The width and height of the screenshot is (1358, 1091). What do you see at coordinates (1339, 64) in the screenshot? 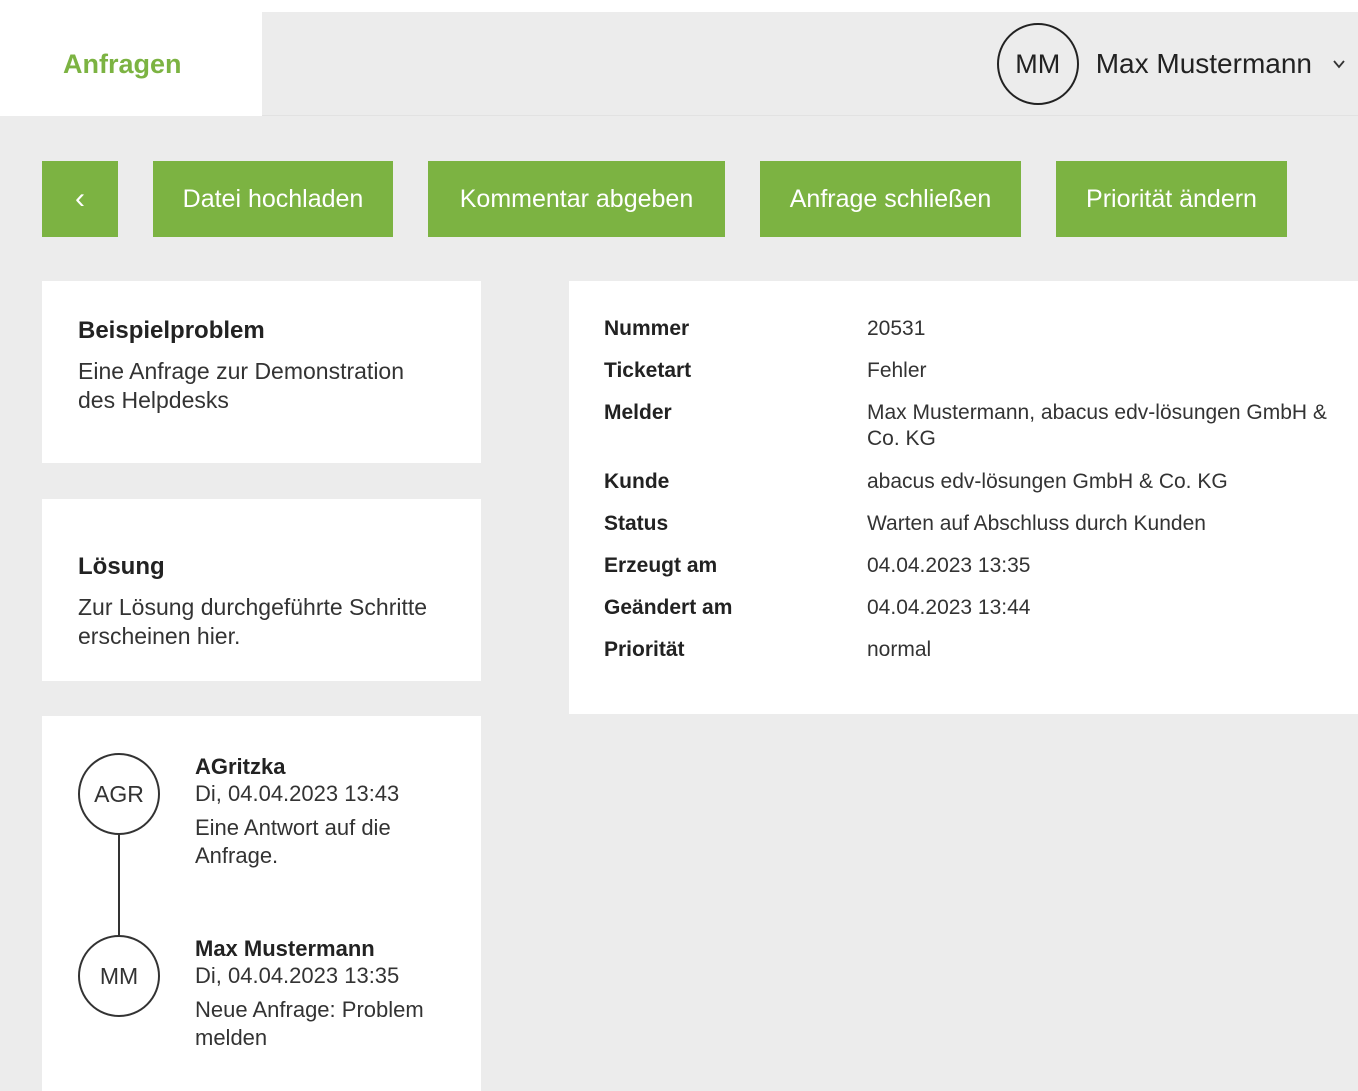
I see `chevron-down-icon` at bounding box center [1339, 64].